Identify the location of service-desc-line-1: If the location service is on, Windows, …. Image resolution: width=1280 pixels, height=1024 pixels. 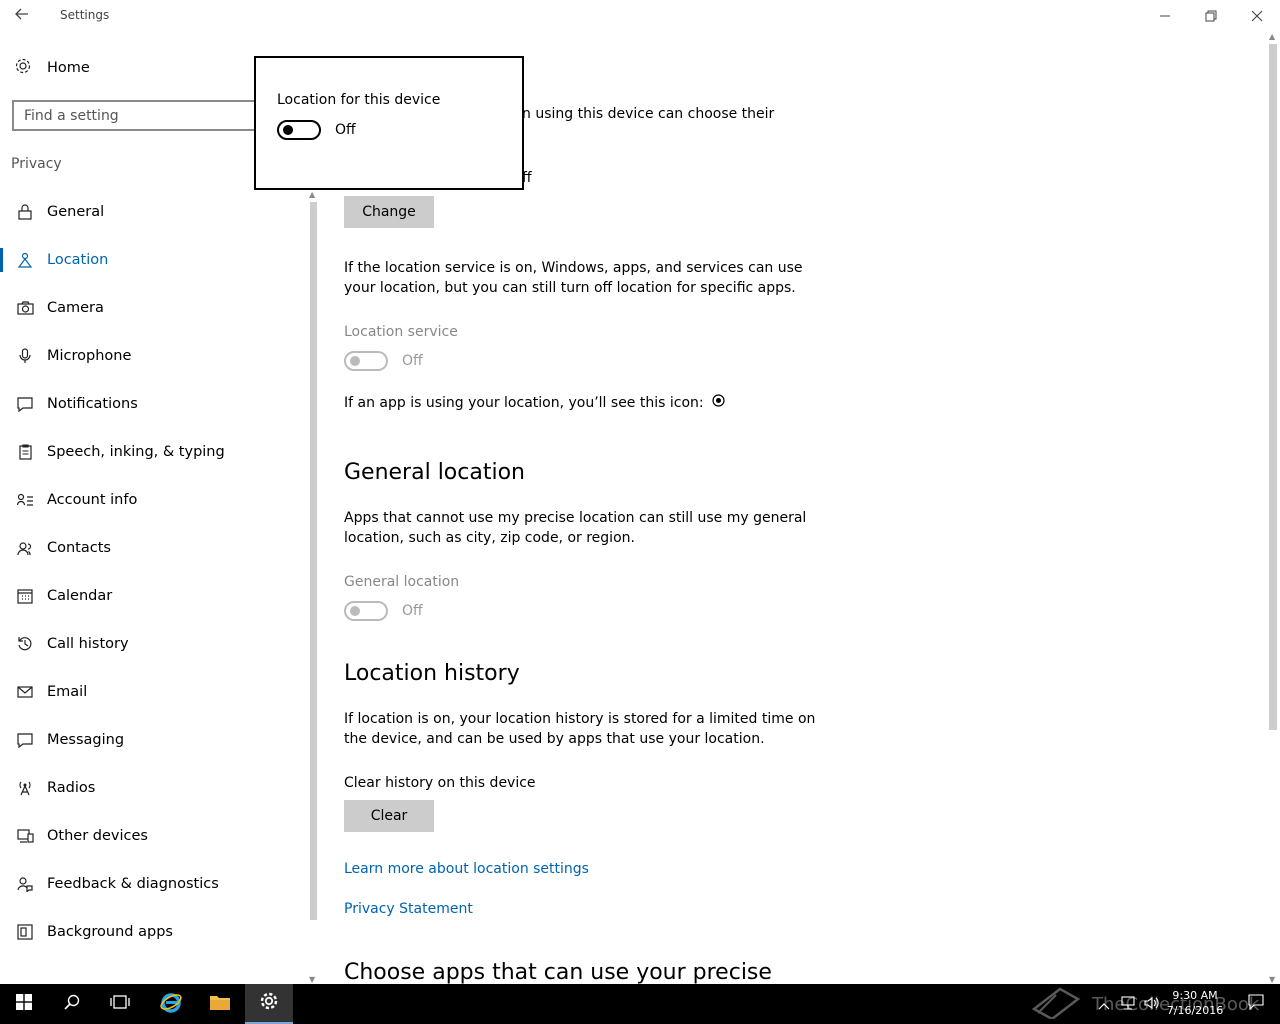
(573, 268).